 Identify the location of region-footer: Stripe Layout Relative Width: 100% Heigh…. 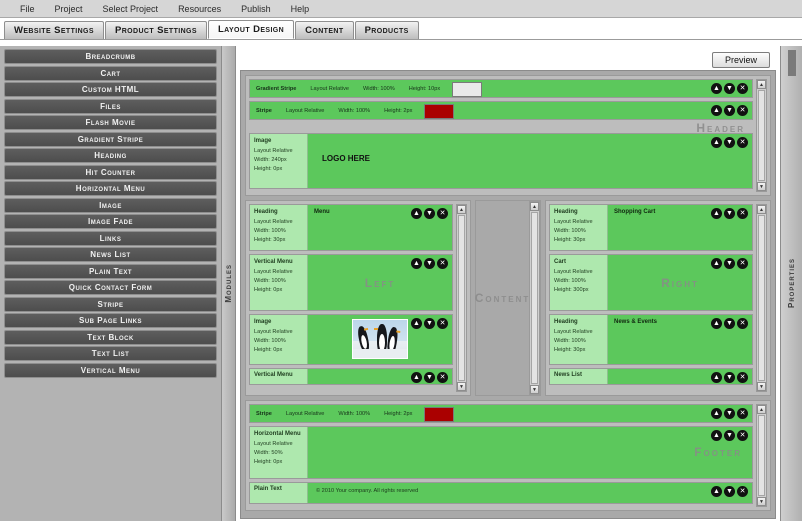
(508, 455).